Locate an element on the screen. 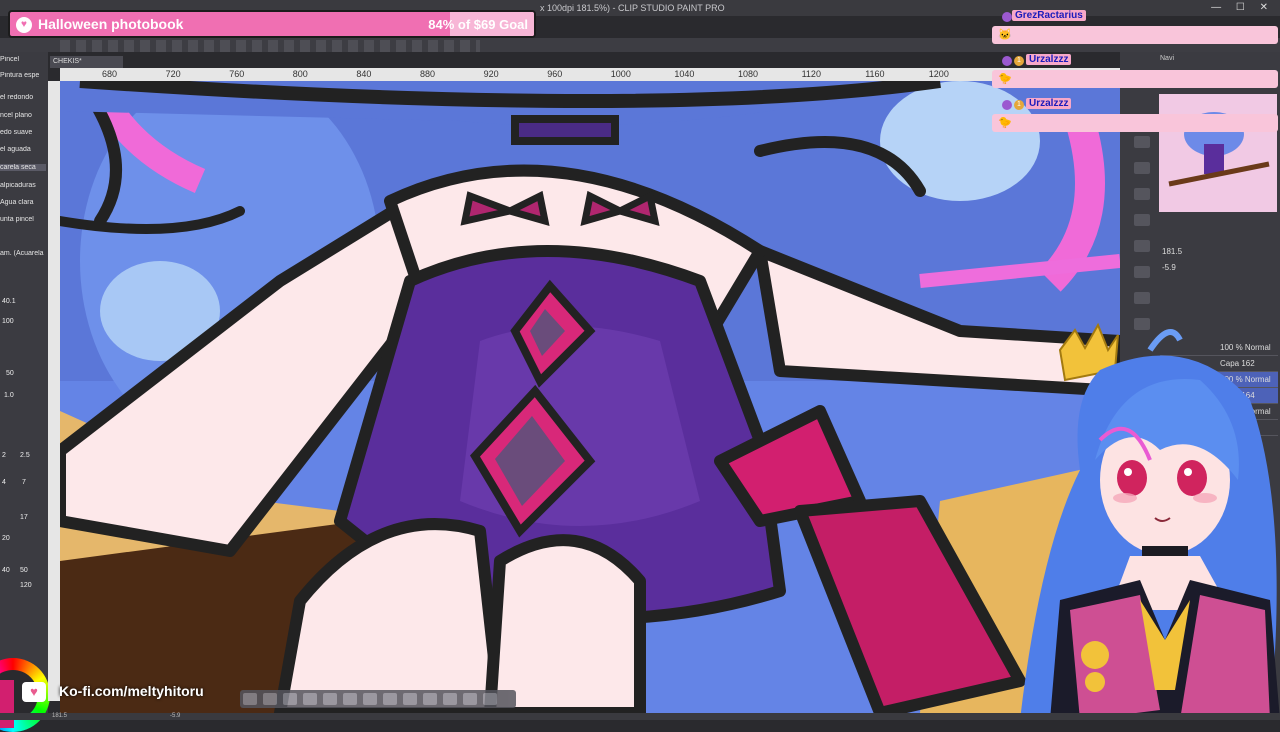 The width and height of the screenshot is (1280, 732). navigator-thumbnail is located at coordinates (1218, 153).